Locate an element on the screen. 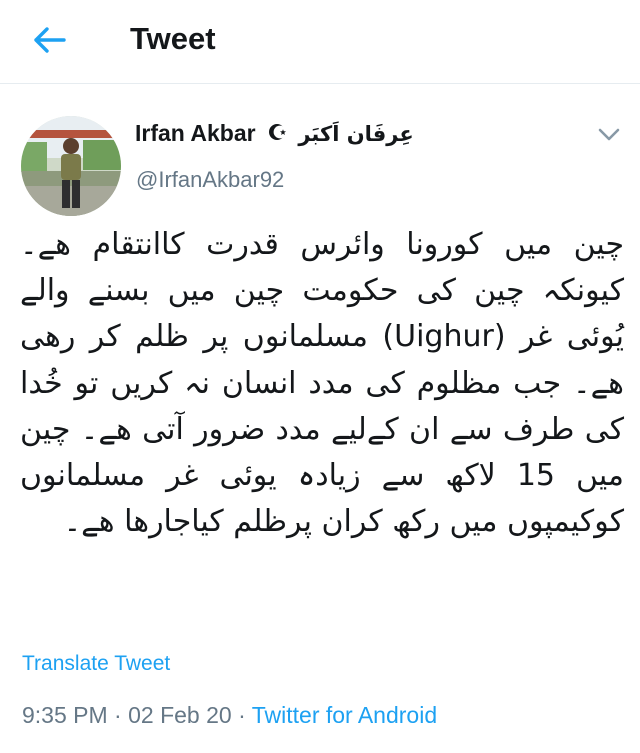  arrow-left-icon is located at coordinates (50, 40).